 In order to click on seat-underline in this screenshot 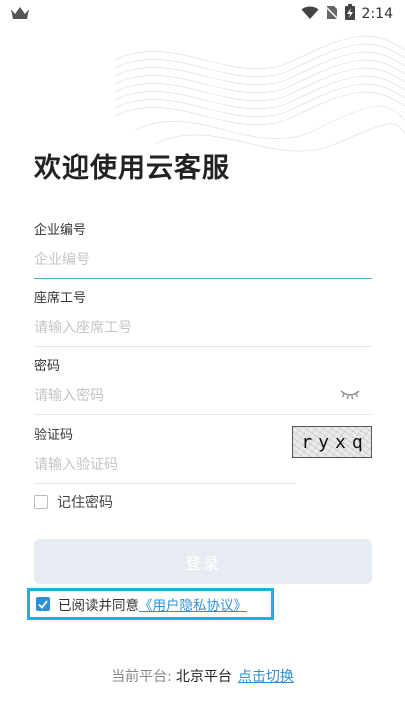, I will do `click(203, 346)`.